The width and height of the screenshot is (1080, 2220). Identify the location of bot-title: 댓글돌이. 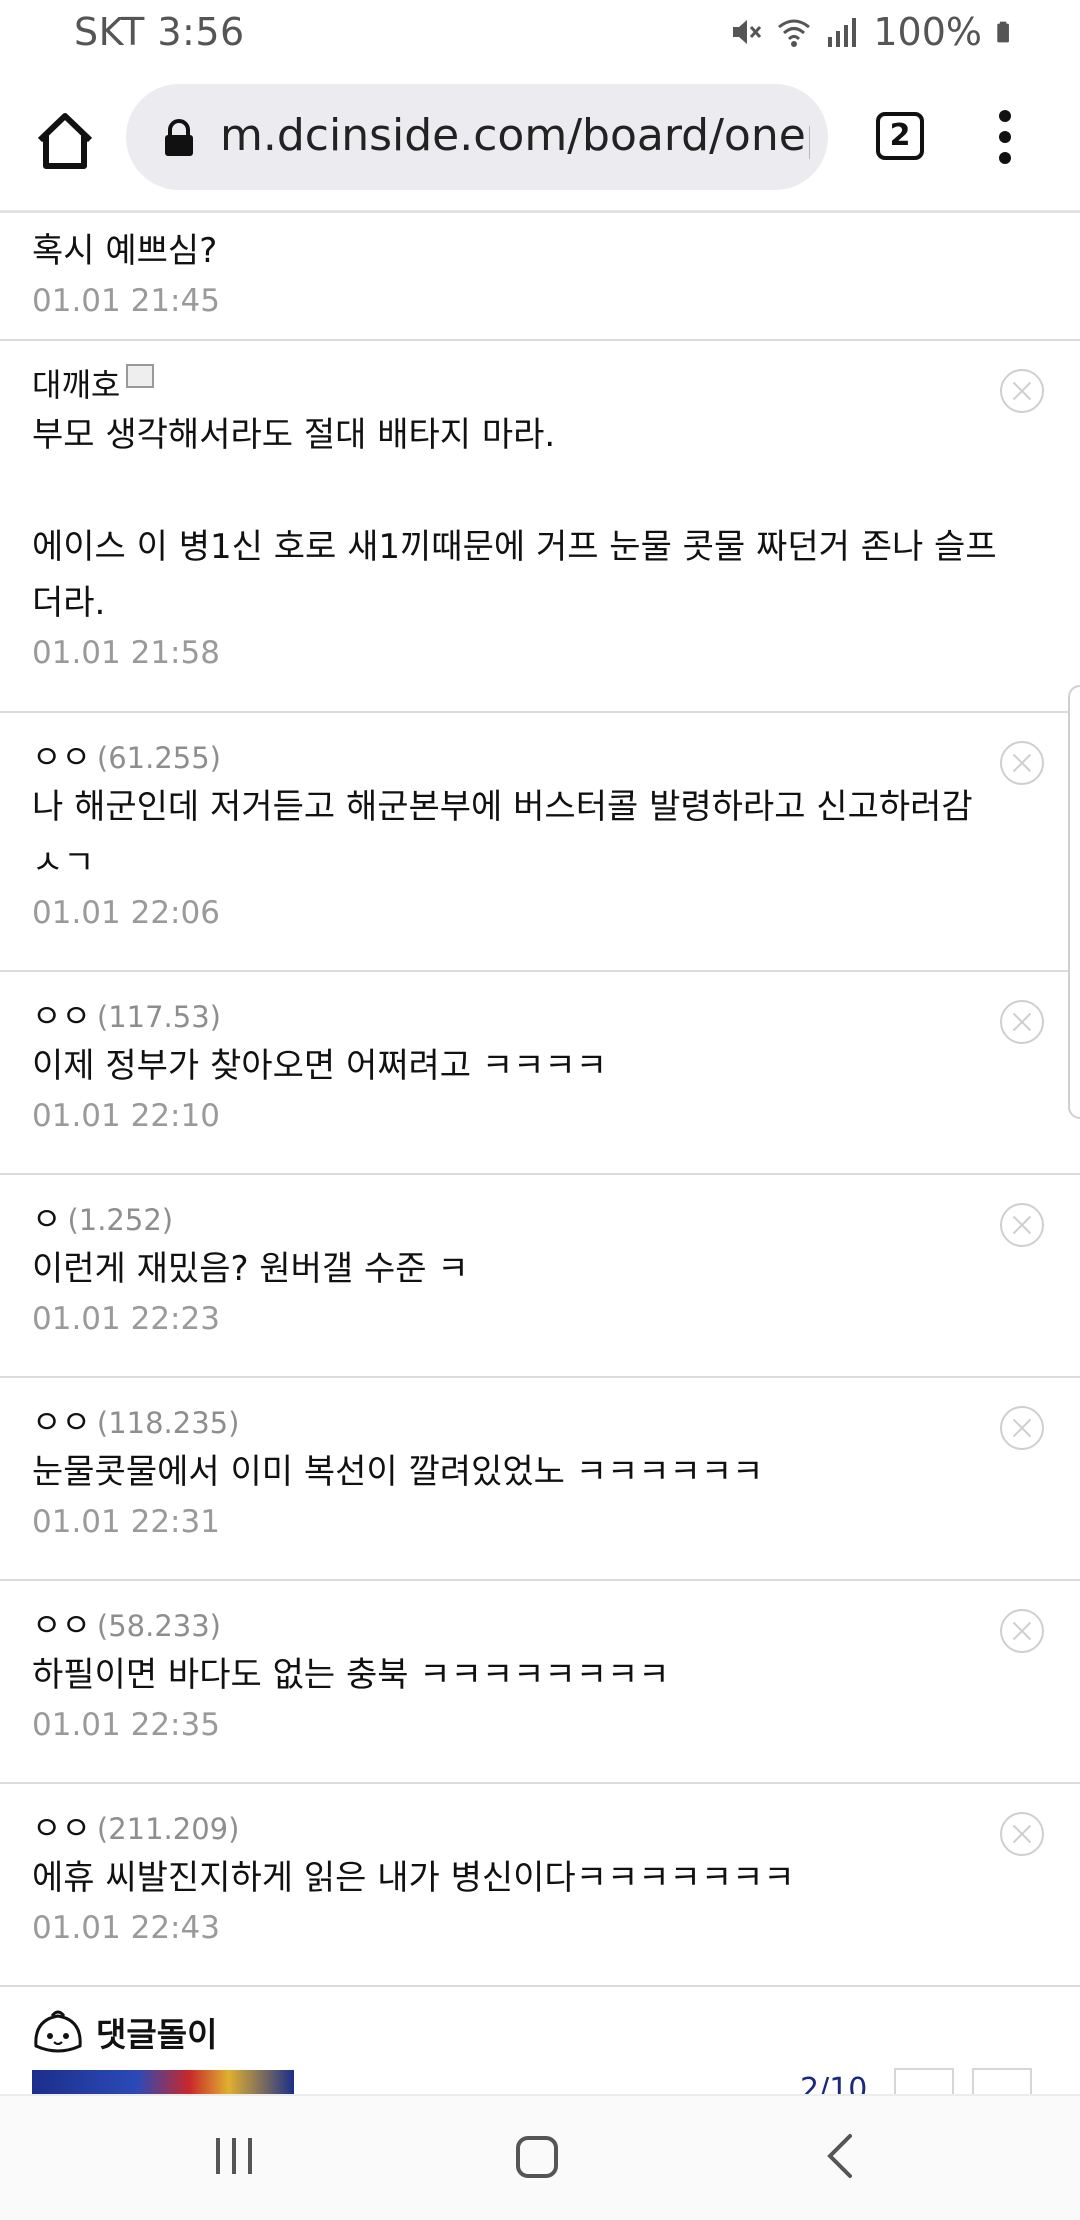
(157, 2034).